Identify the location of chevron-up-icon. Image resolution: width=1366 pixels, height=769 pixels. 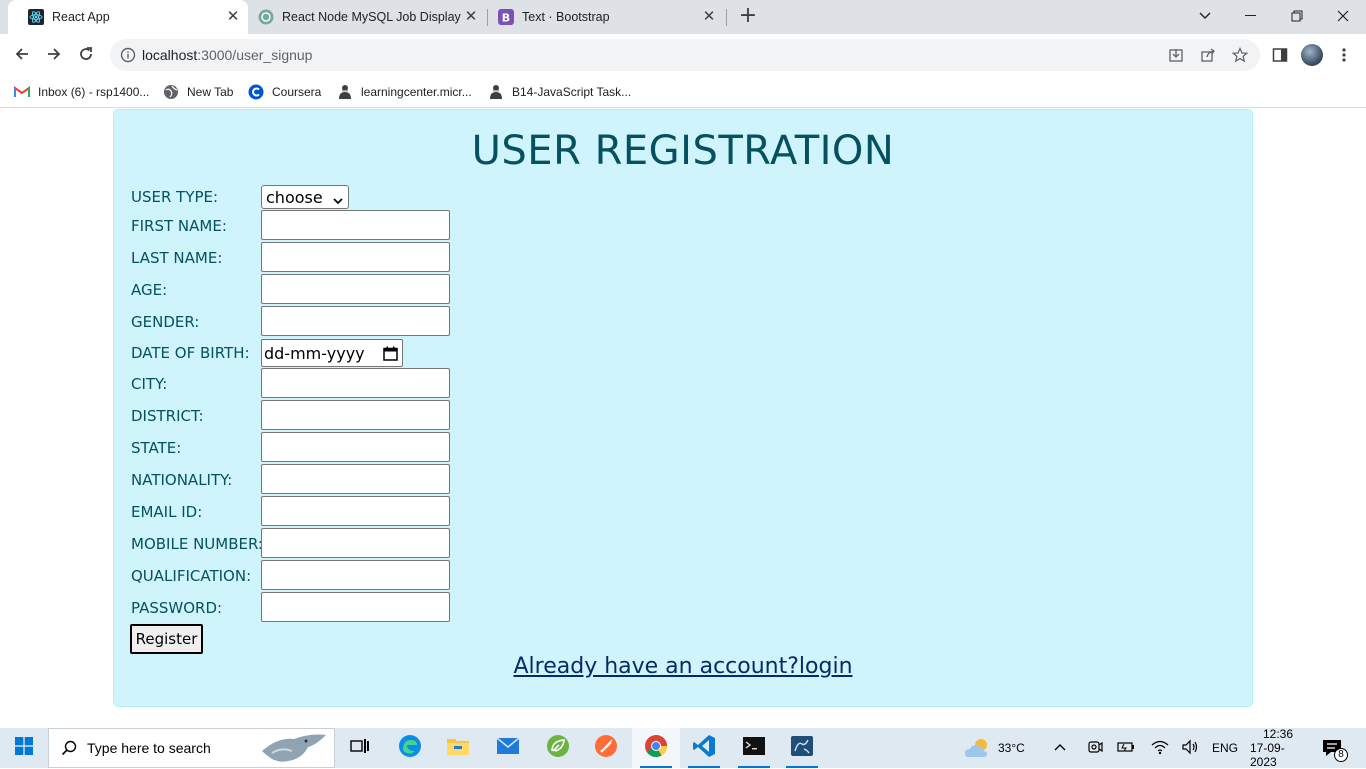
(1060, 748).